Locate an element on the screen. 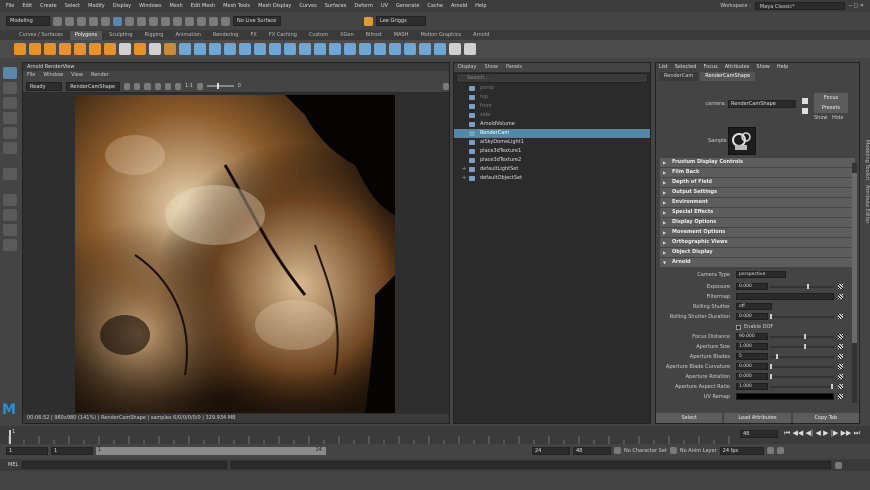 The width and height of the screenshot is (870, 490). save-scene-icon is located at coordinates (81, 21).